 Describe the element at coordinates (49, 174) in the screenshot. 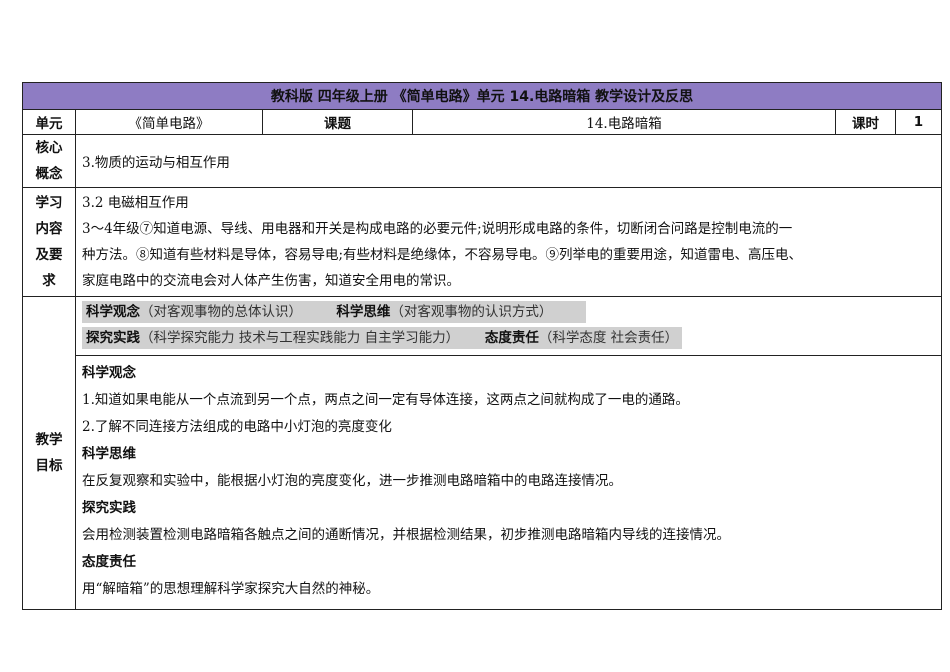

I see `label-line: 概念` at that location.